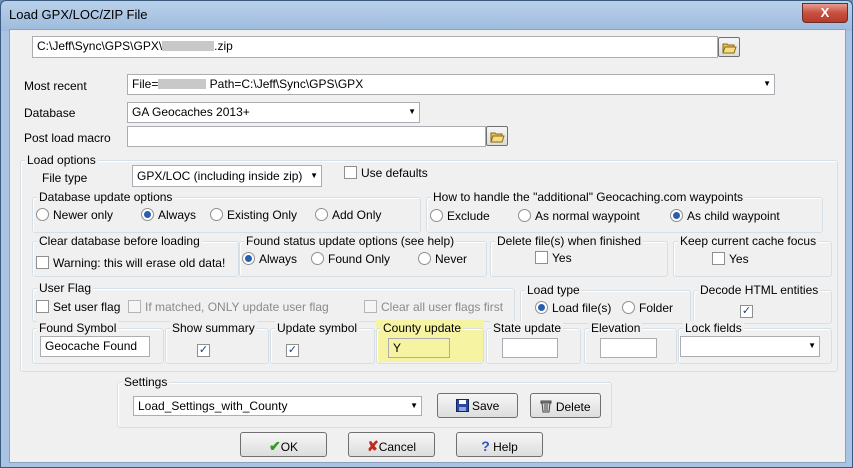  I want to click on found-status-never: Never, so click(442, 259).